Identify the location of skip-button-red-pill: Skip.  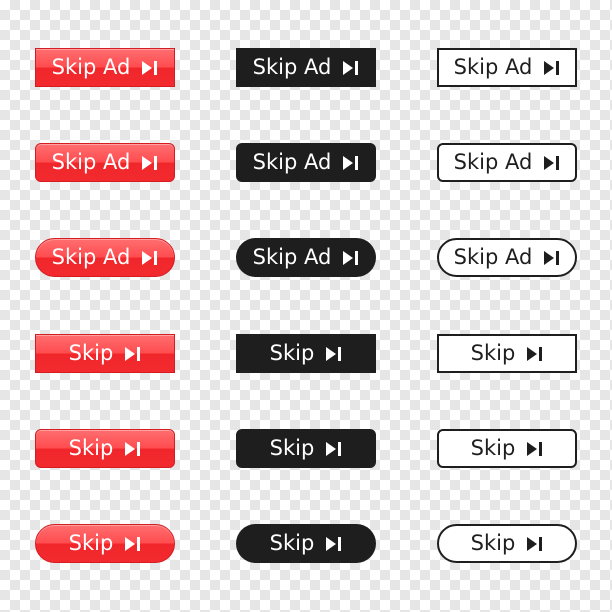
(105, 543).